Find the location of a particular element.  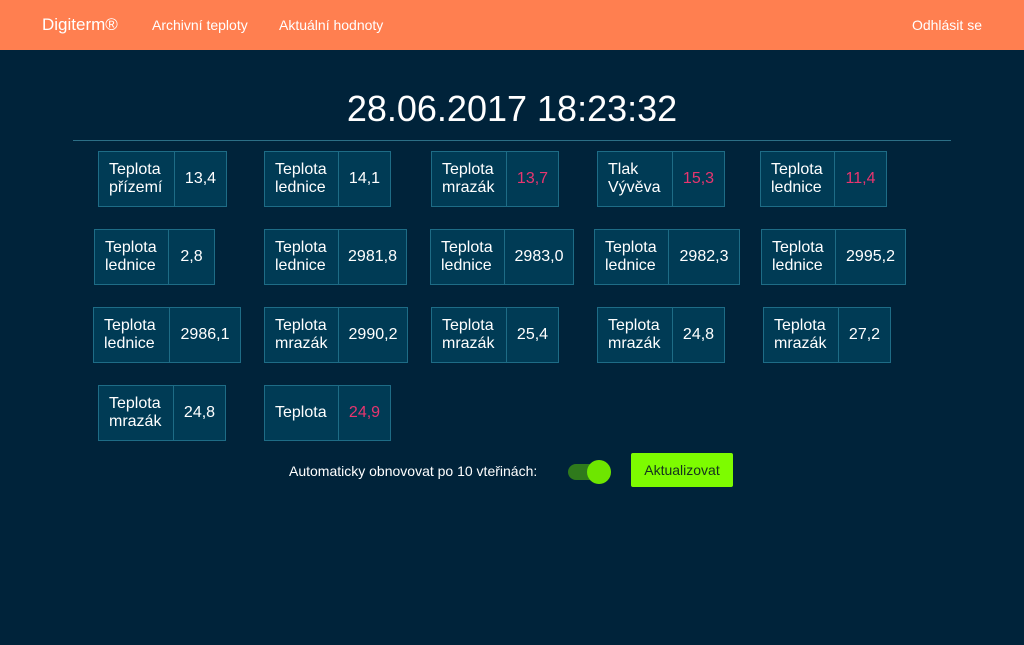

sensor-value: 24,9 is located at coordinates (364, 412).